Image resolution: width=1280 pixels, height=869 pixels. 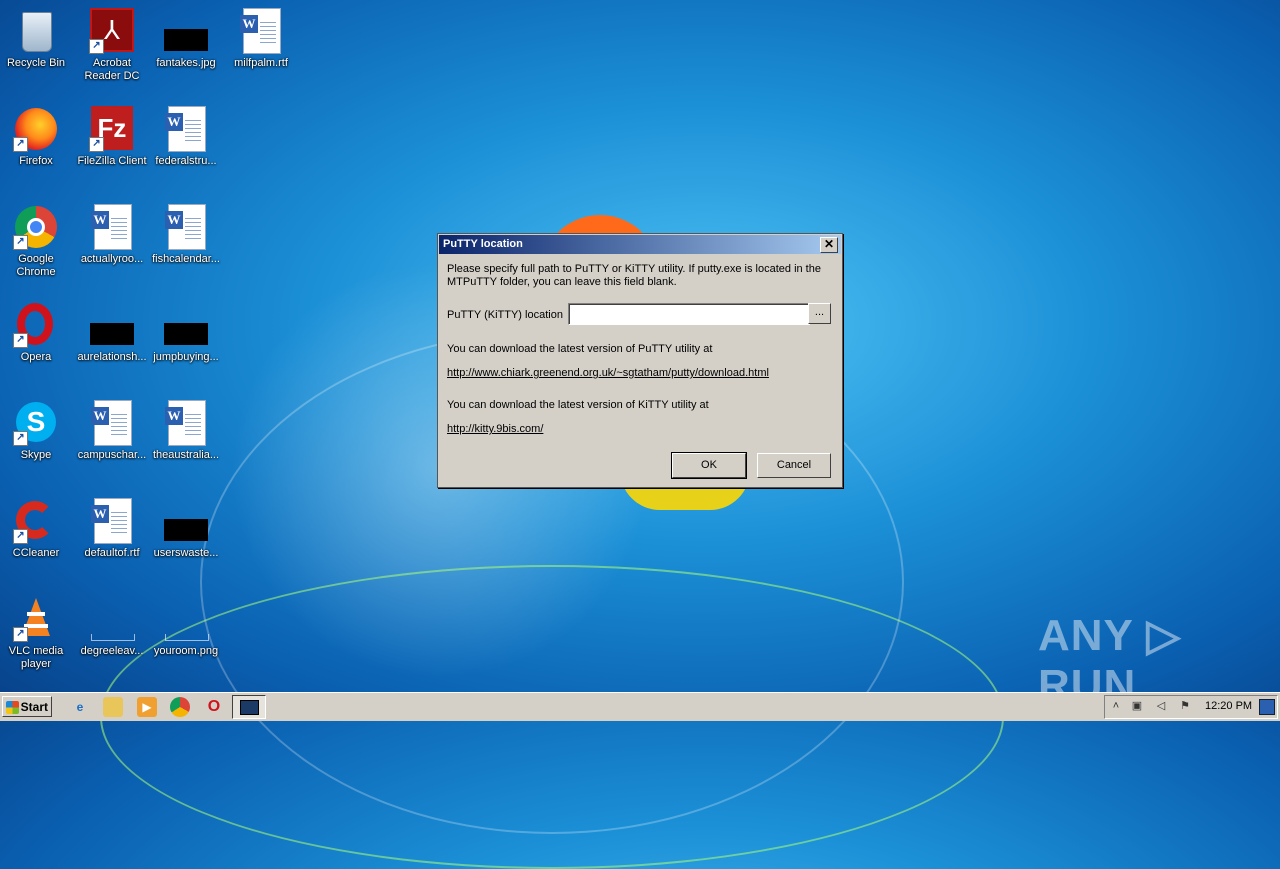 I want to click on show-desktop-icon, so click(x=1267, y=707).